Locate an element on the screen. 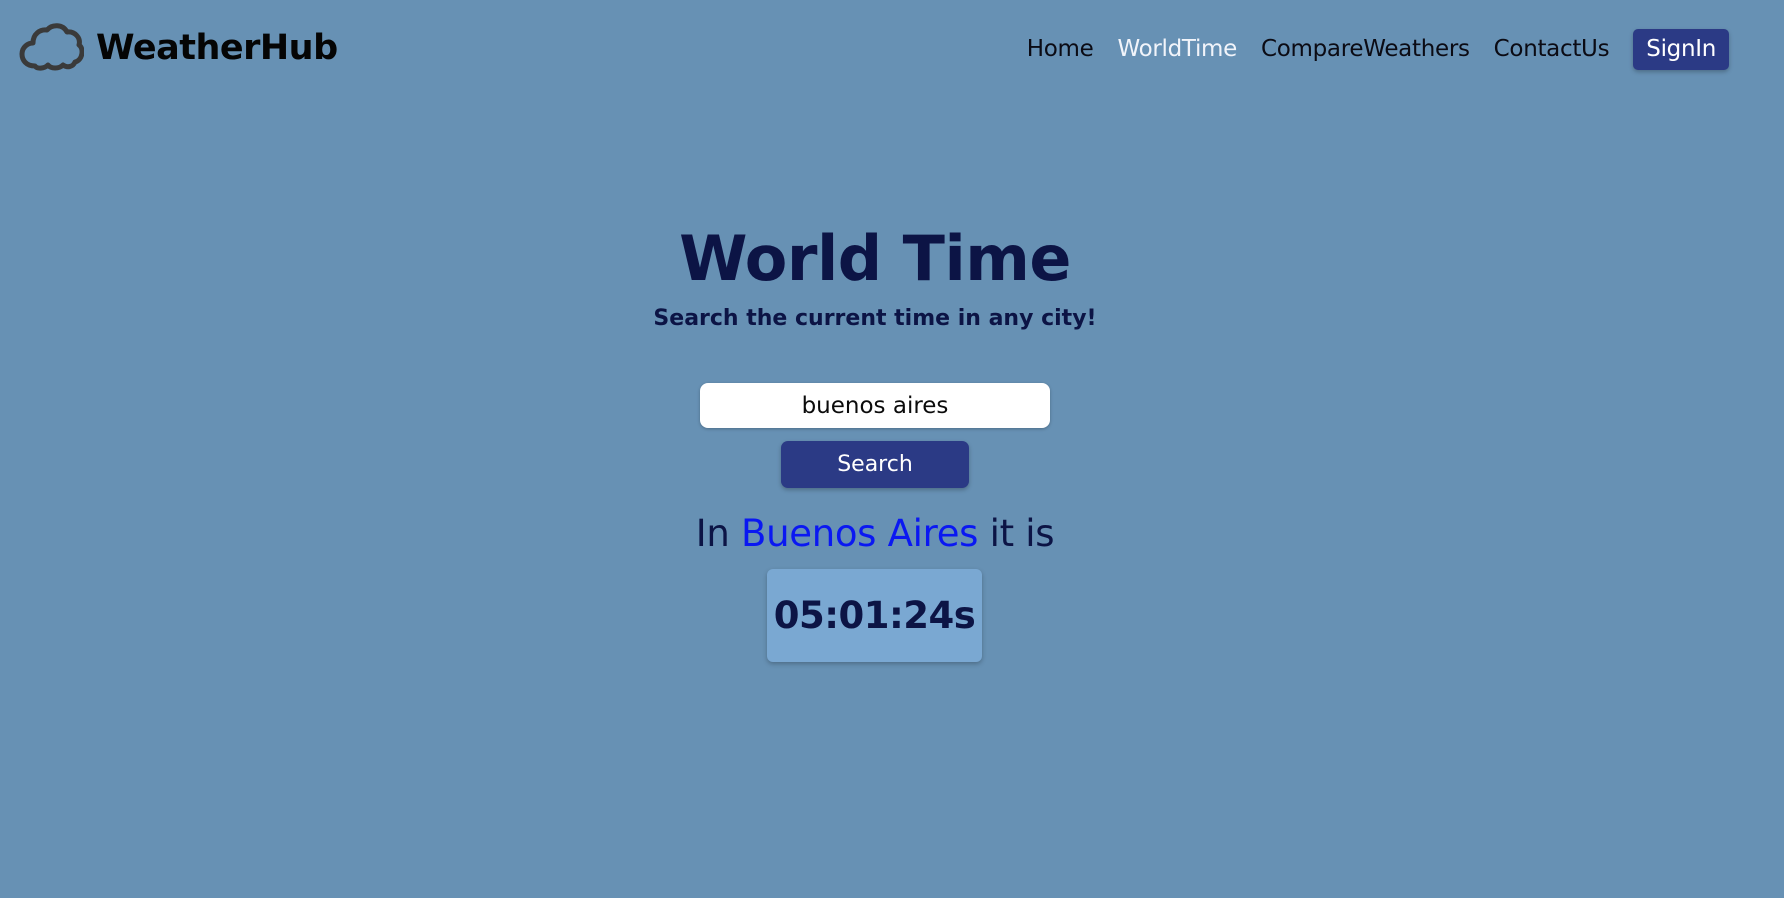  time-display: 05:01:24s is located at coordinates (874, 615).